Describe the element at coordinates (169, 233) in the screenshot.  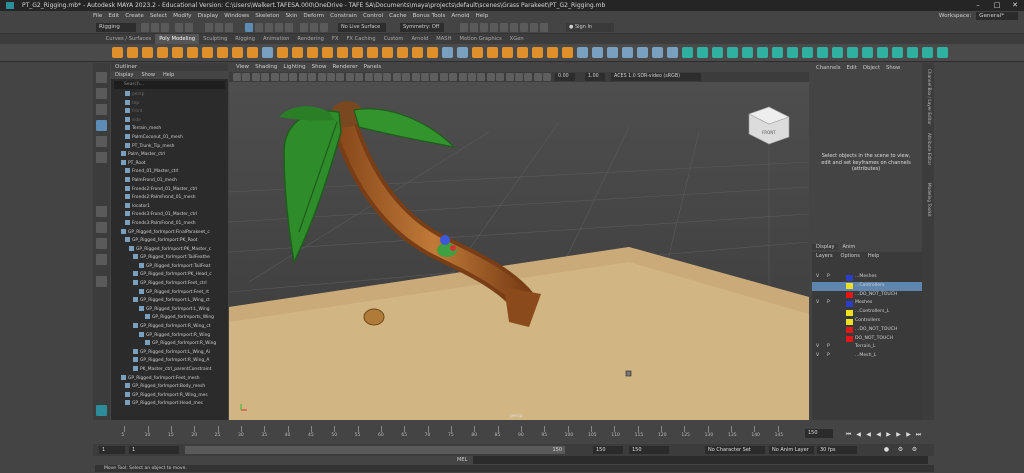
I see `outliner-item: GP_Rigged_forImport:FinalParakeet_c` at that location.